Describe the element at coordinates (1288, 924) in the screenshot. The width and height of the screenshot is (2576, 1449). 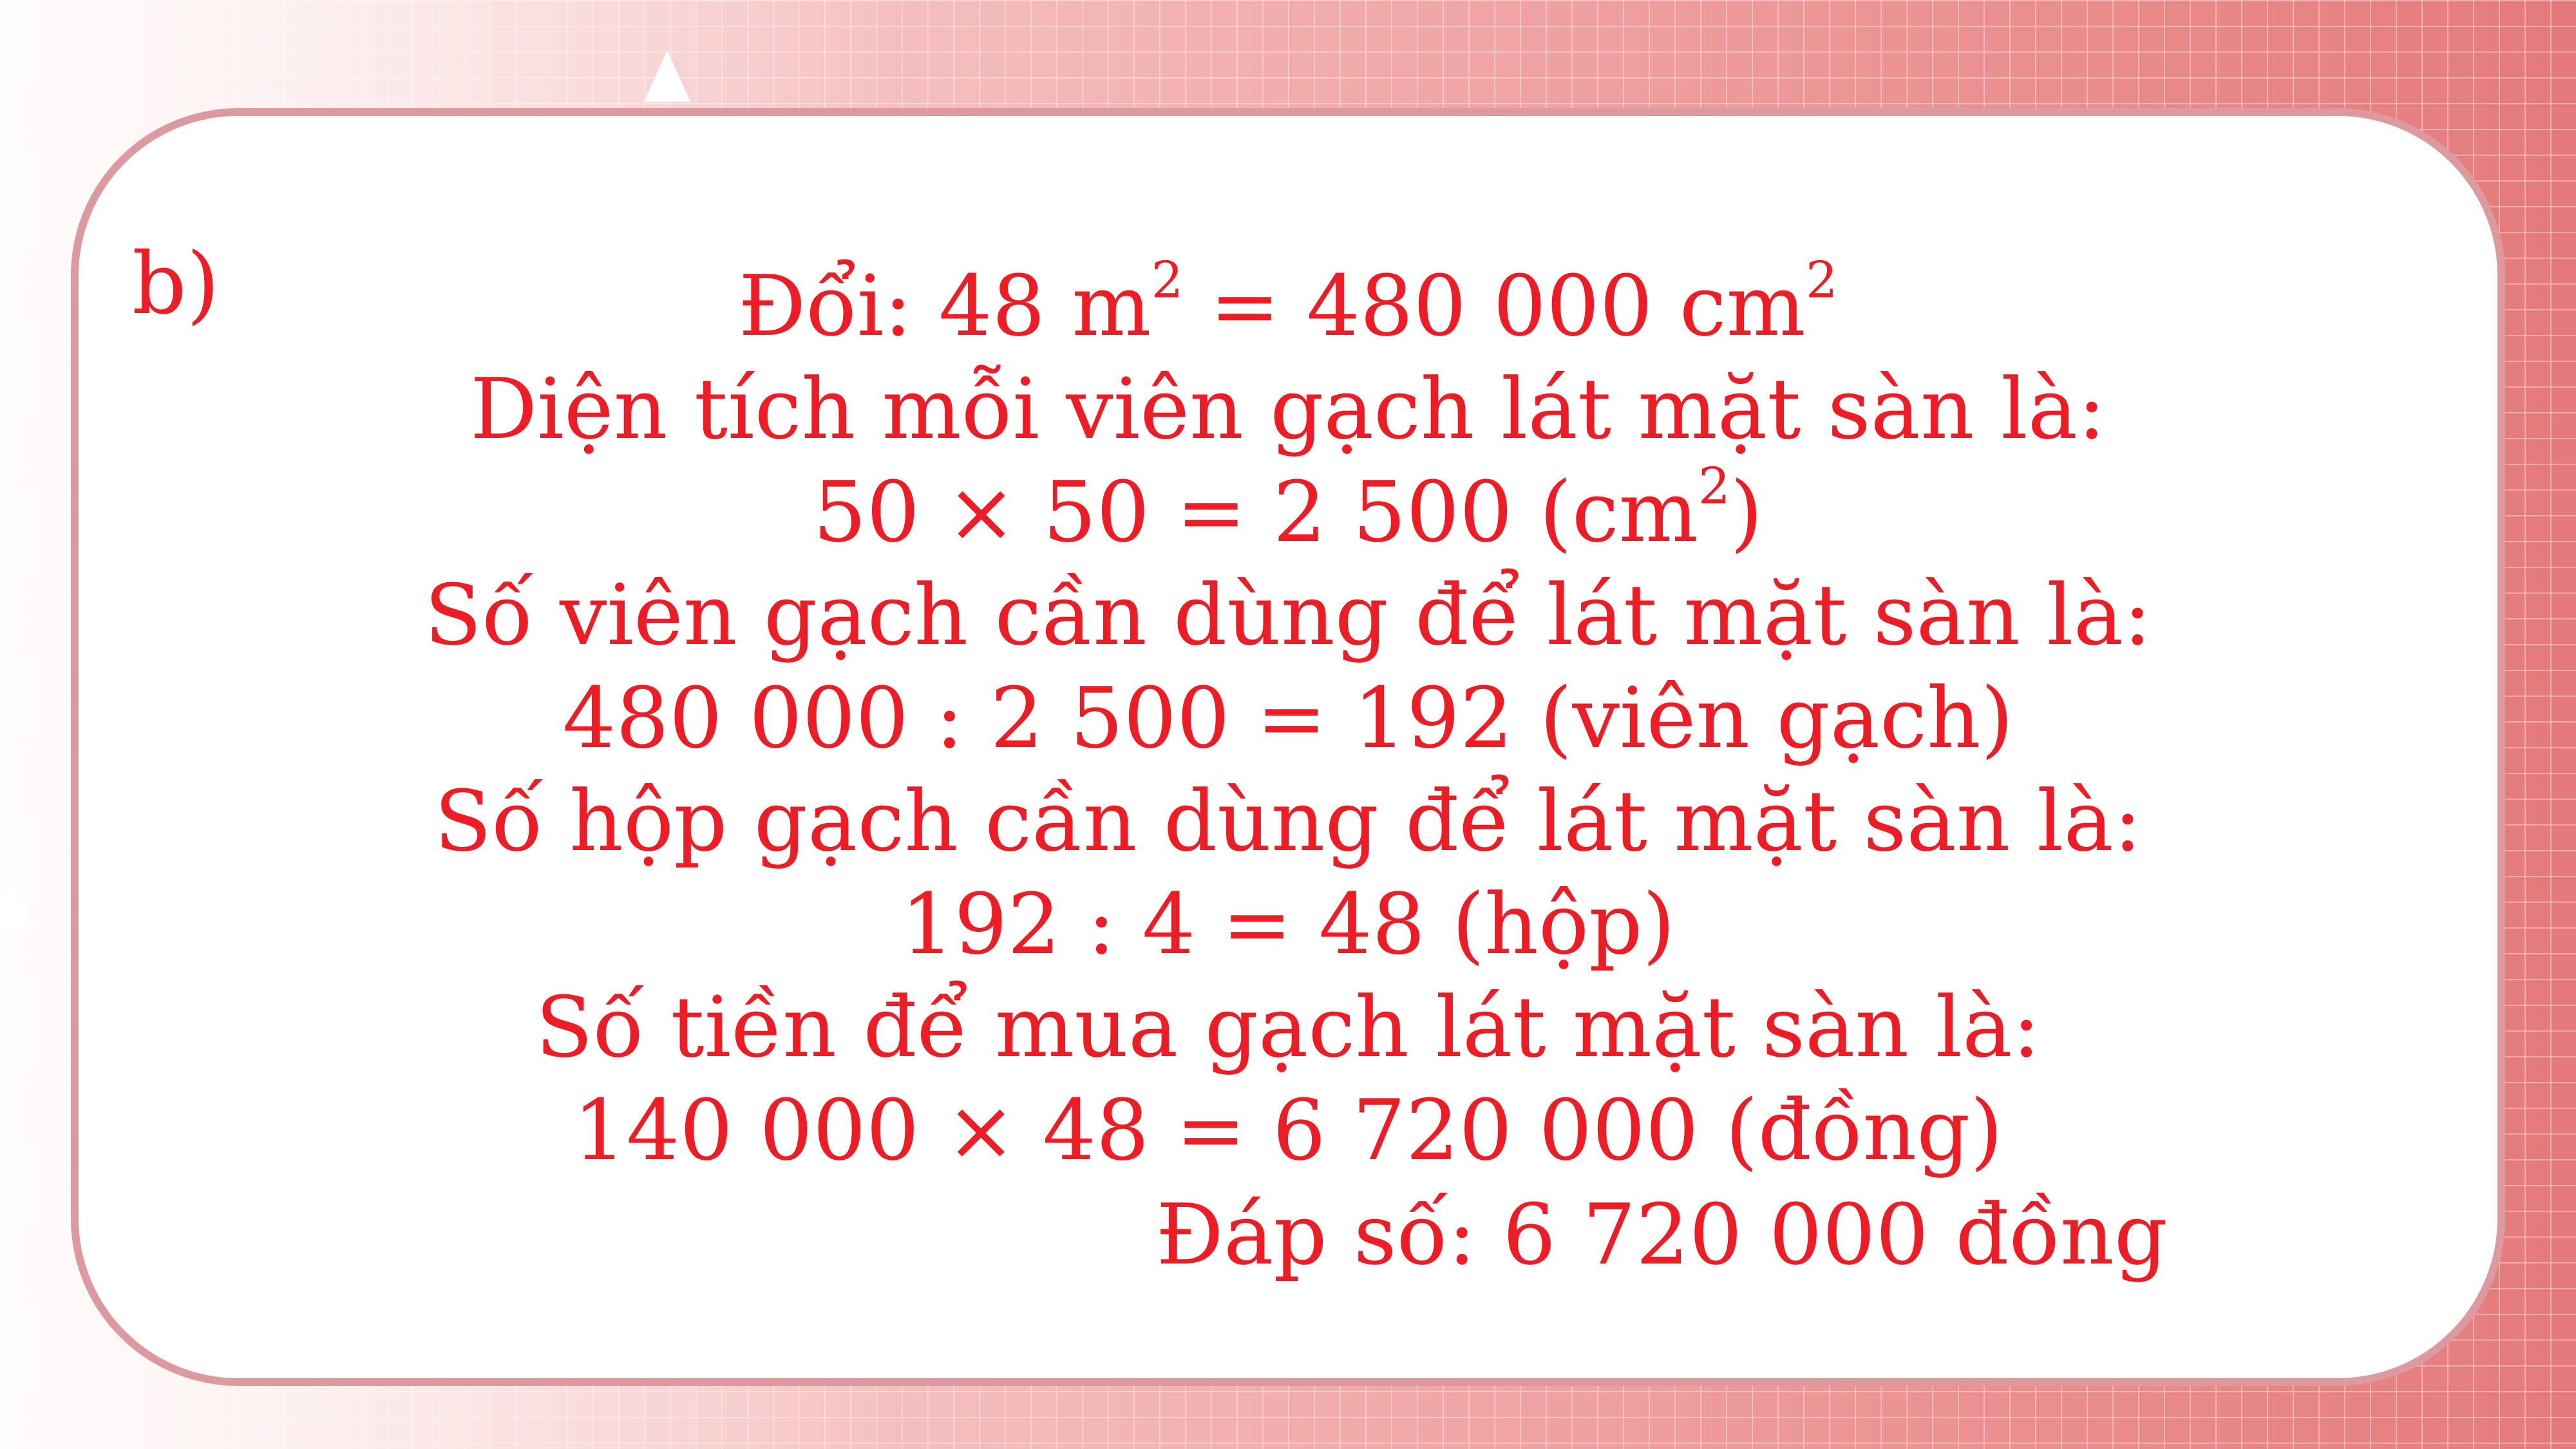
I see `box-count-calc: 192 : 4 = 48 (hộp)` at that location.